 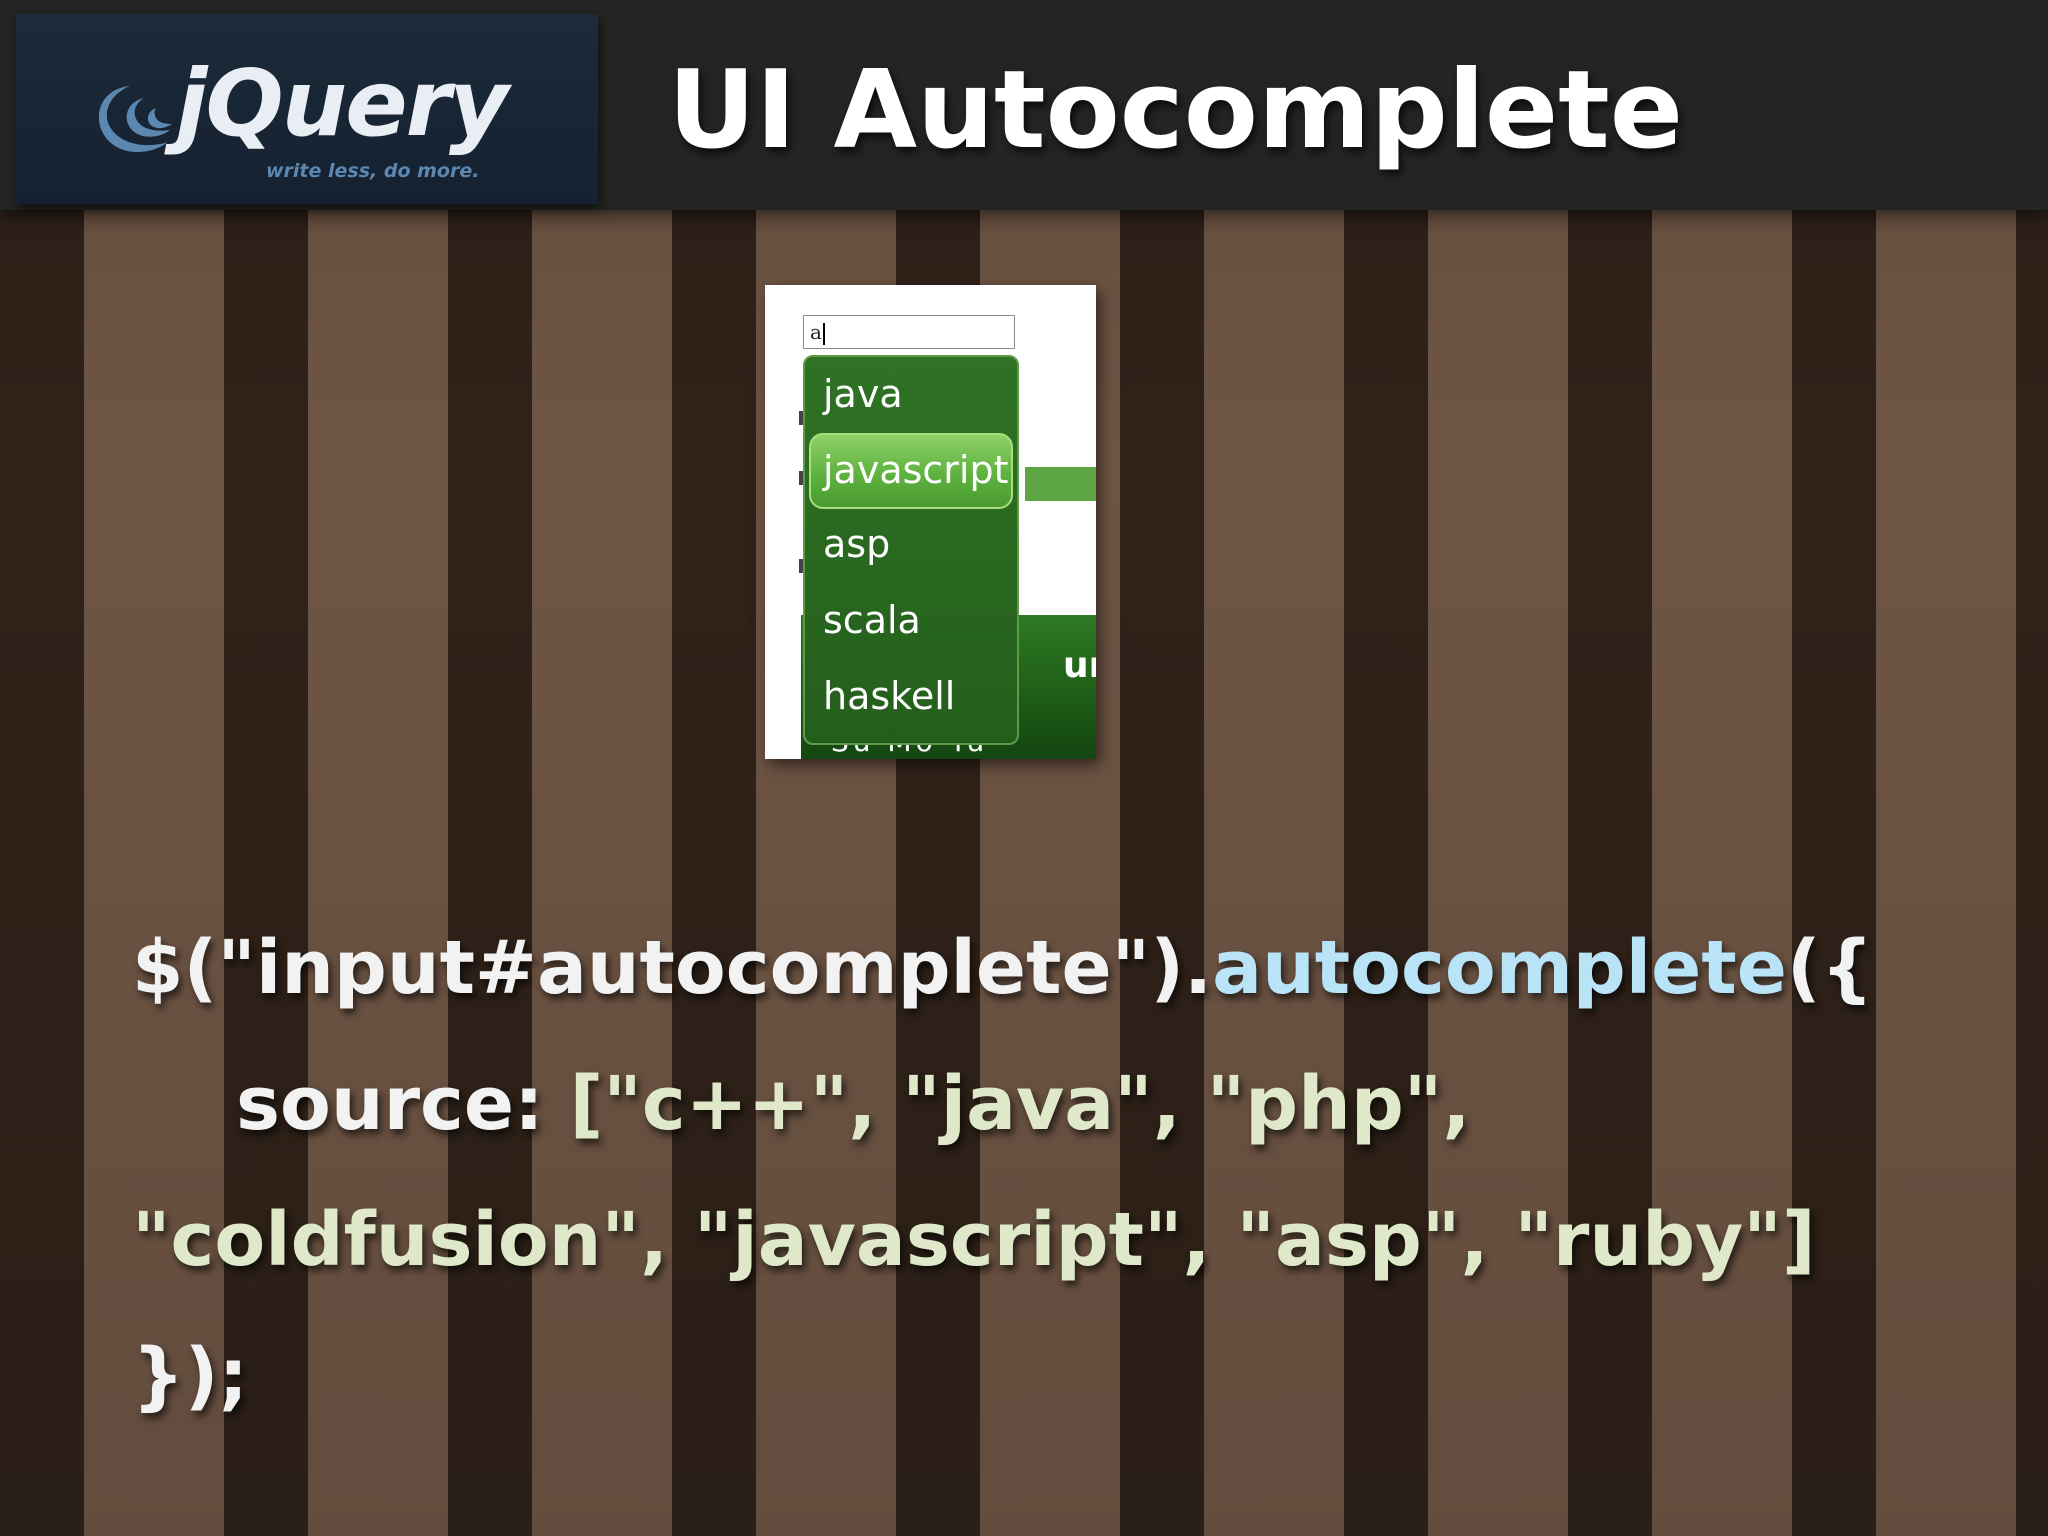 What do you see at coordinates (373, 171) in the screenshot?
I see `logo-tagline: write less, do more.` at bounding box center [373, 171].